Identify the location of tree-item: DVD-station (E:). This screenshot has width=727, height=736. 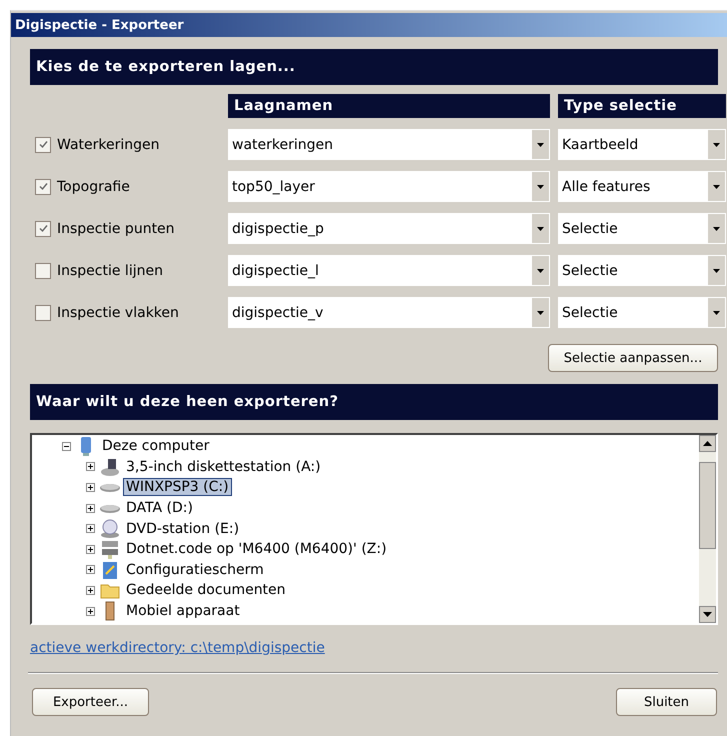
(182, 529).